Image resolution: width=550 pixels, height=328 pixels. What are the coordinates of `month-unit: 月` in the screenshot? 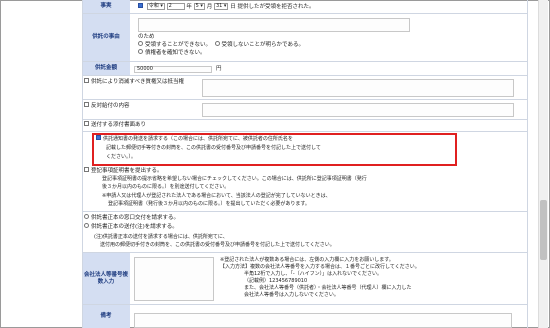 It's located at (209, 7).